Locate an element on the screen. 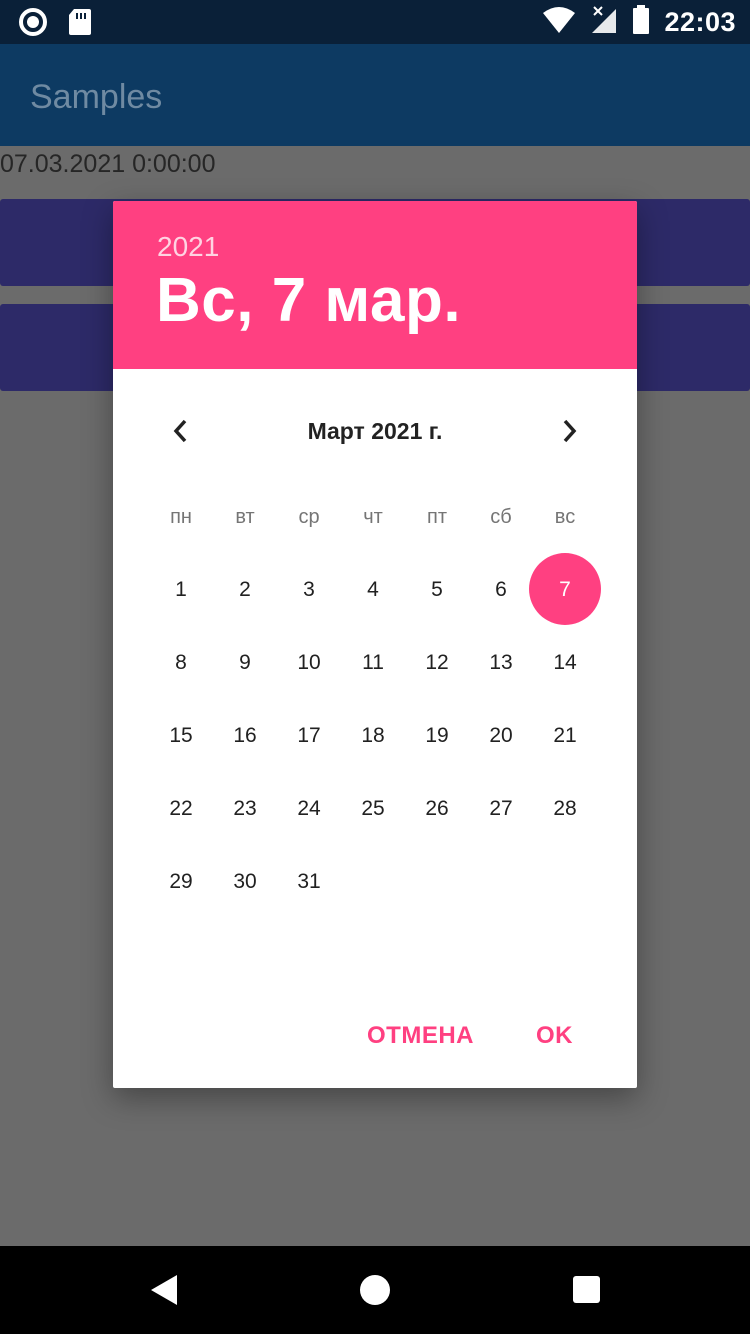  day-number: 5 is located at coordinates (437, 589).